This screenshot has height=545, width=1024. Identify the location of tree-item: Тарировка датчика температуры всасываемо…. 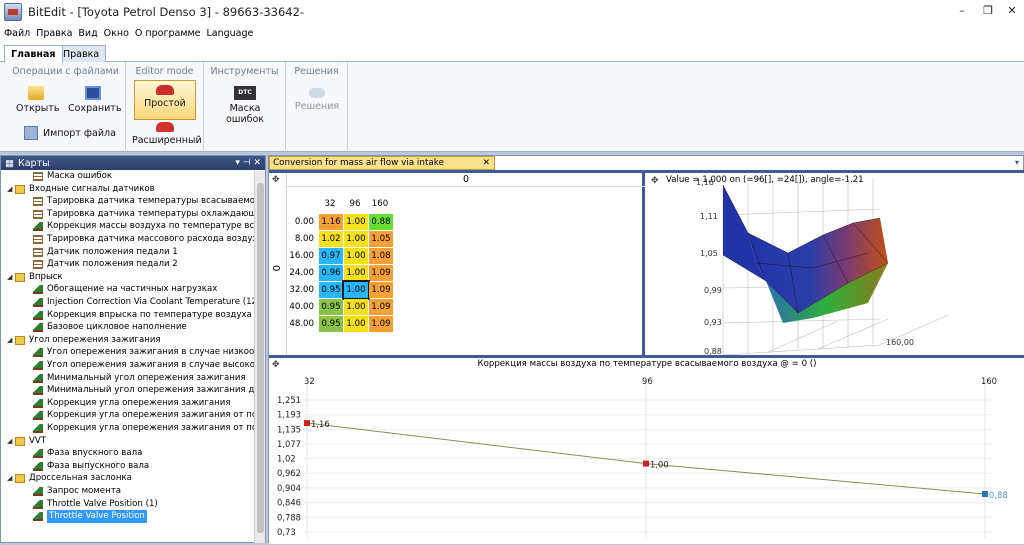
(144, 201).